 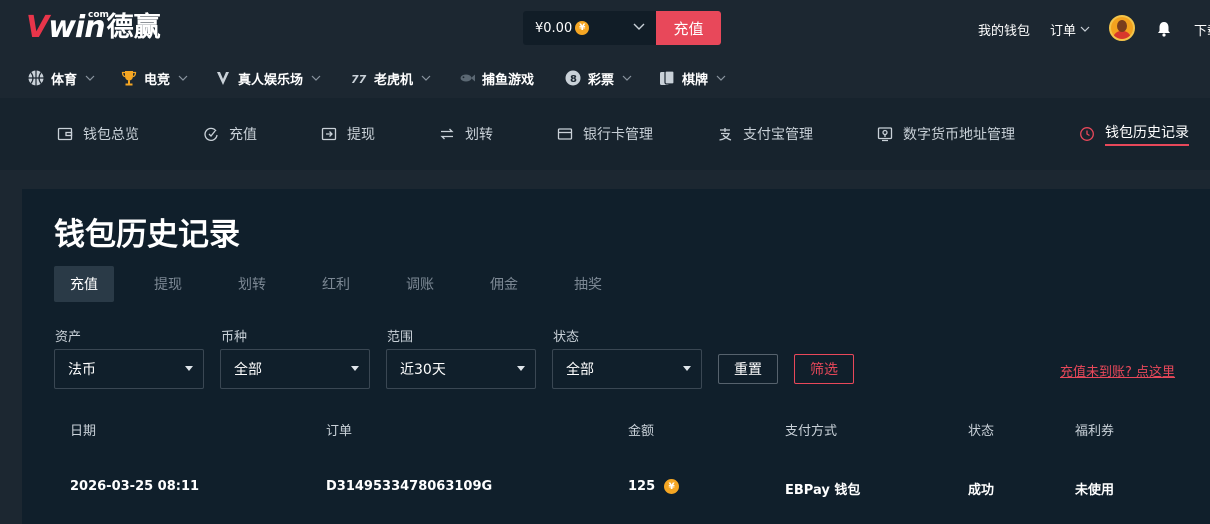 I want to click on column-header-payment-method: 支付方式, so click(x=811, y=431).